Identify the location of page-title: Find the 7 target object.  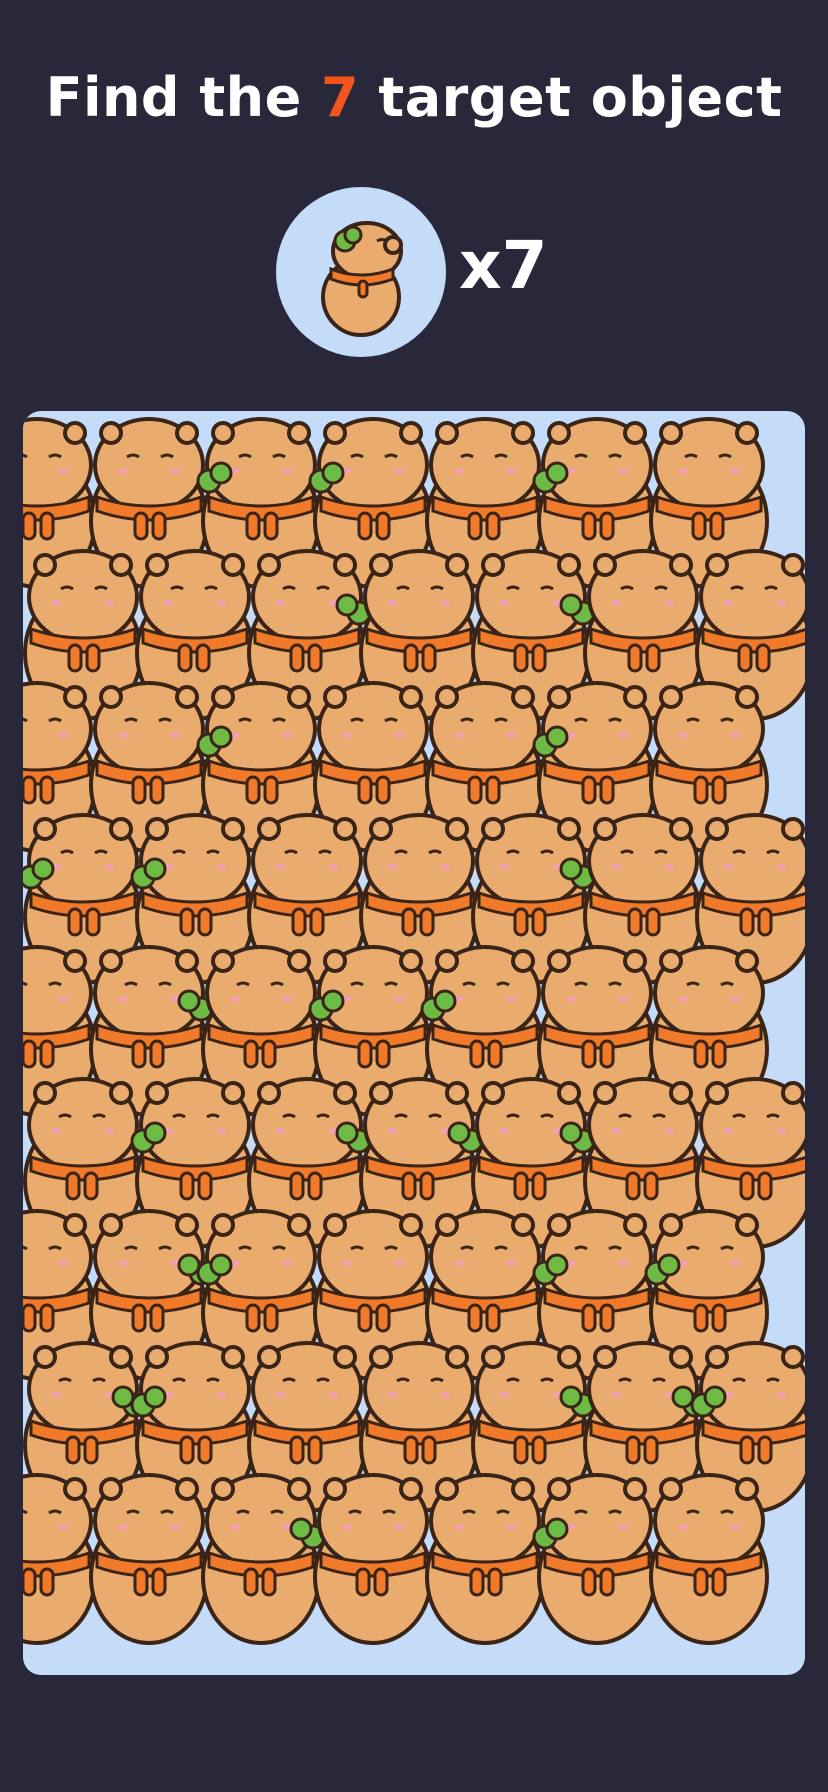
(414, 97).